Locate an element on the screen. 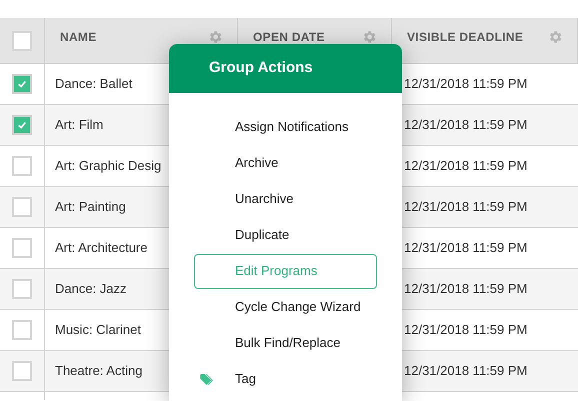 Image resolution: width=578 pixels, height=401 pixels. table-cell-text: Music: Clarinet is located at coordinates (98, 330).